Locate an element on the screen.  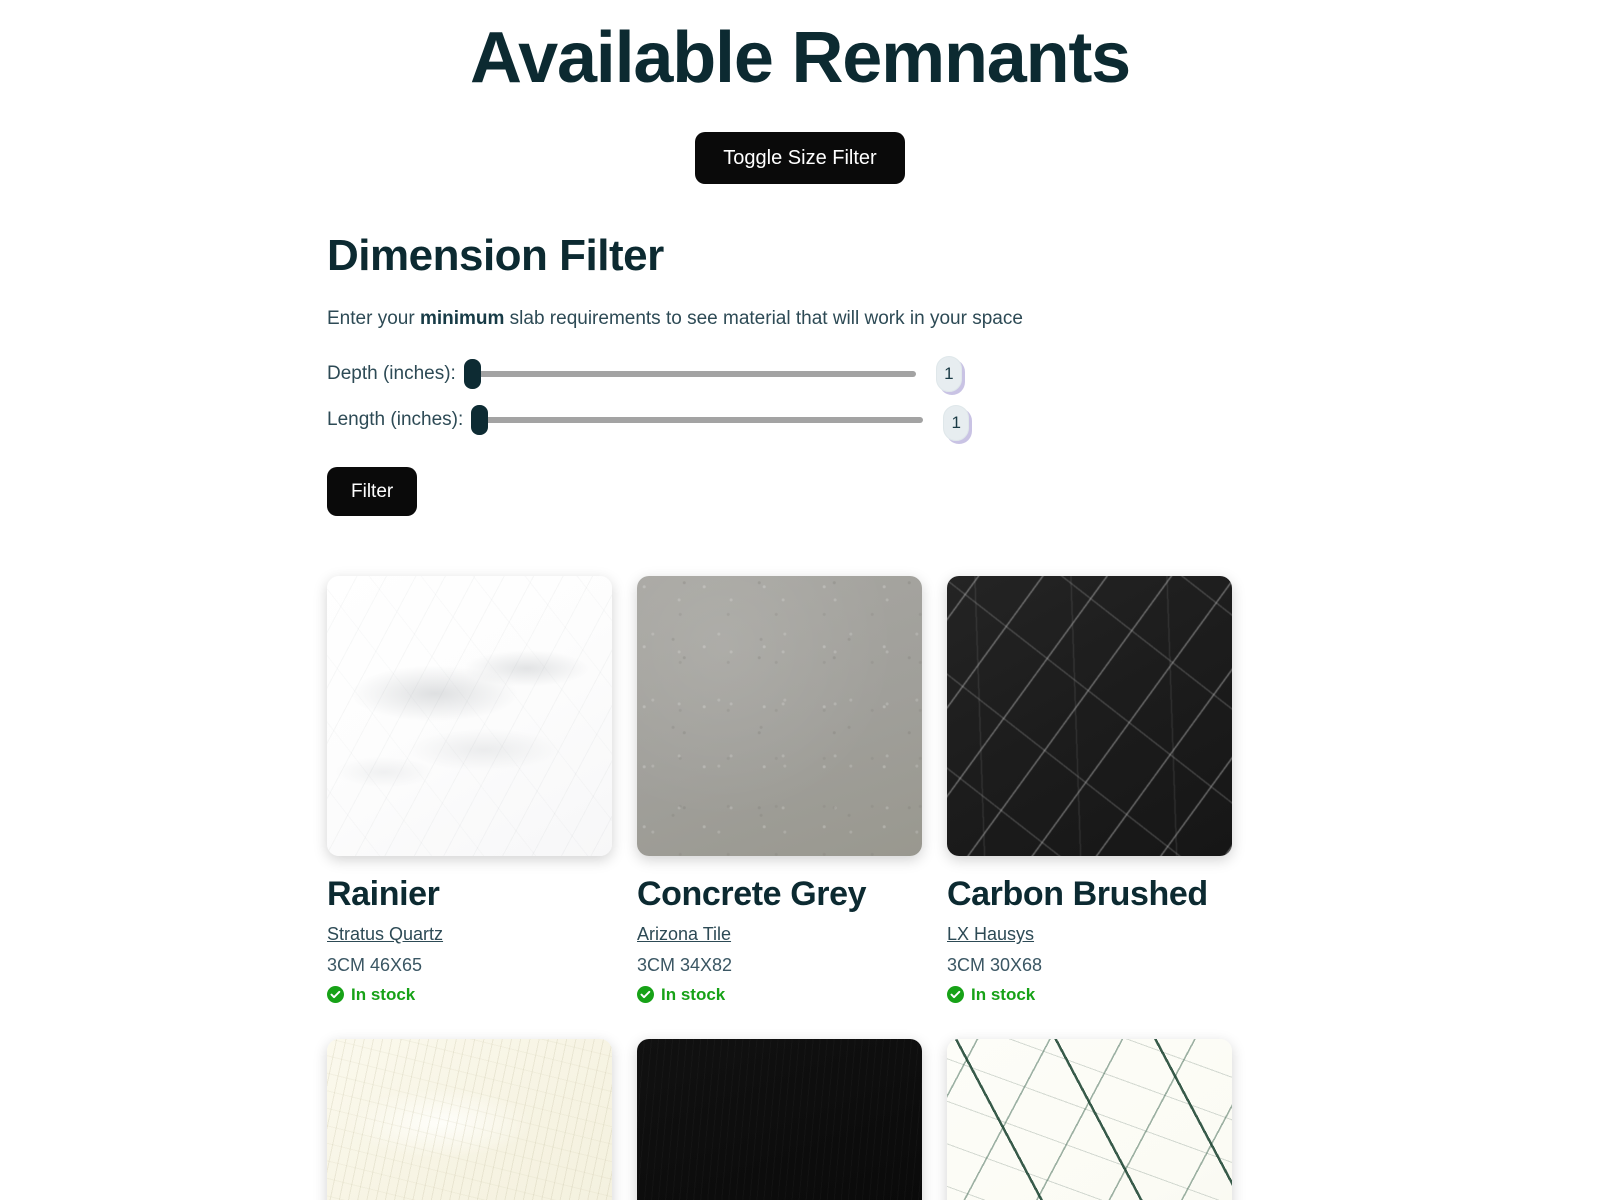
description-prefix: Enter your is located at coordinates (373, 319).